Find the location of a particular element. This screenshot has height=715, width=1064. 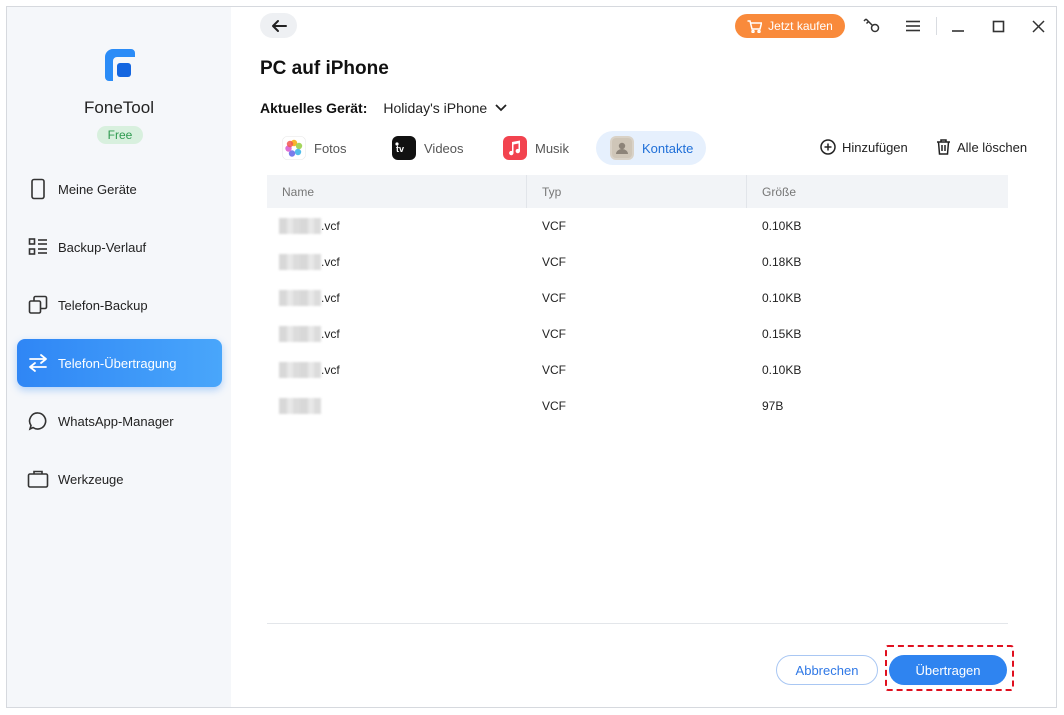

sidebar-item-whatsapp-manager: WhatsApp-Manager is located at coordinates (119, 421).